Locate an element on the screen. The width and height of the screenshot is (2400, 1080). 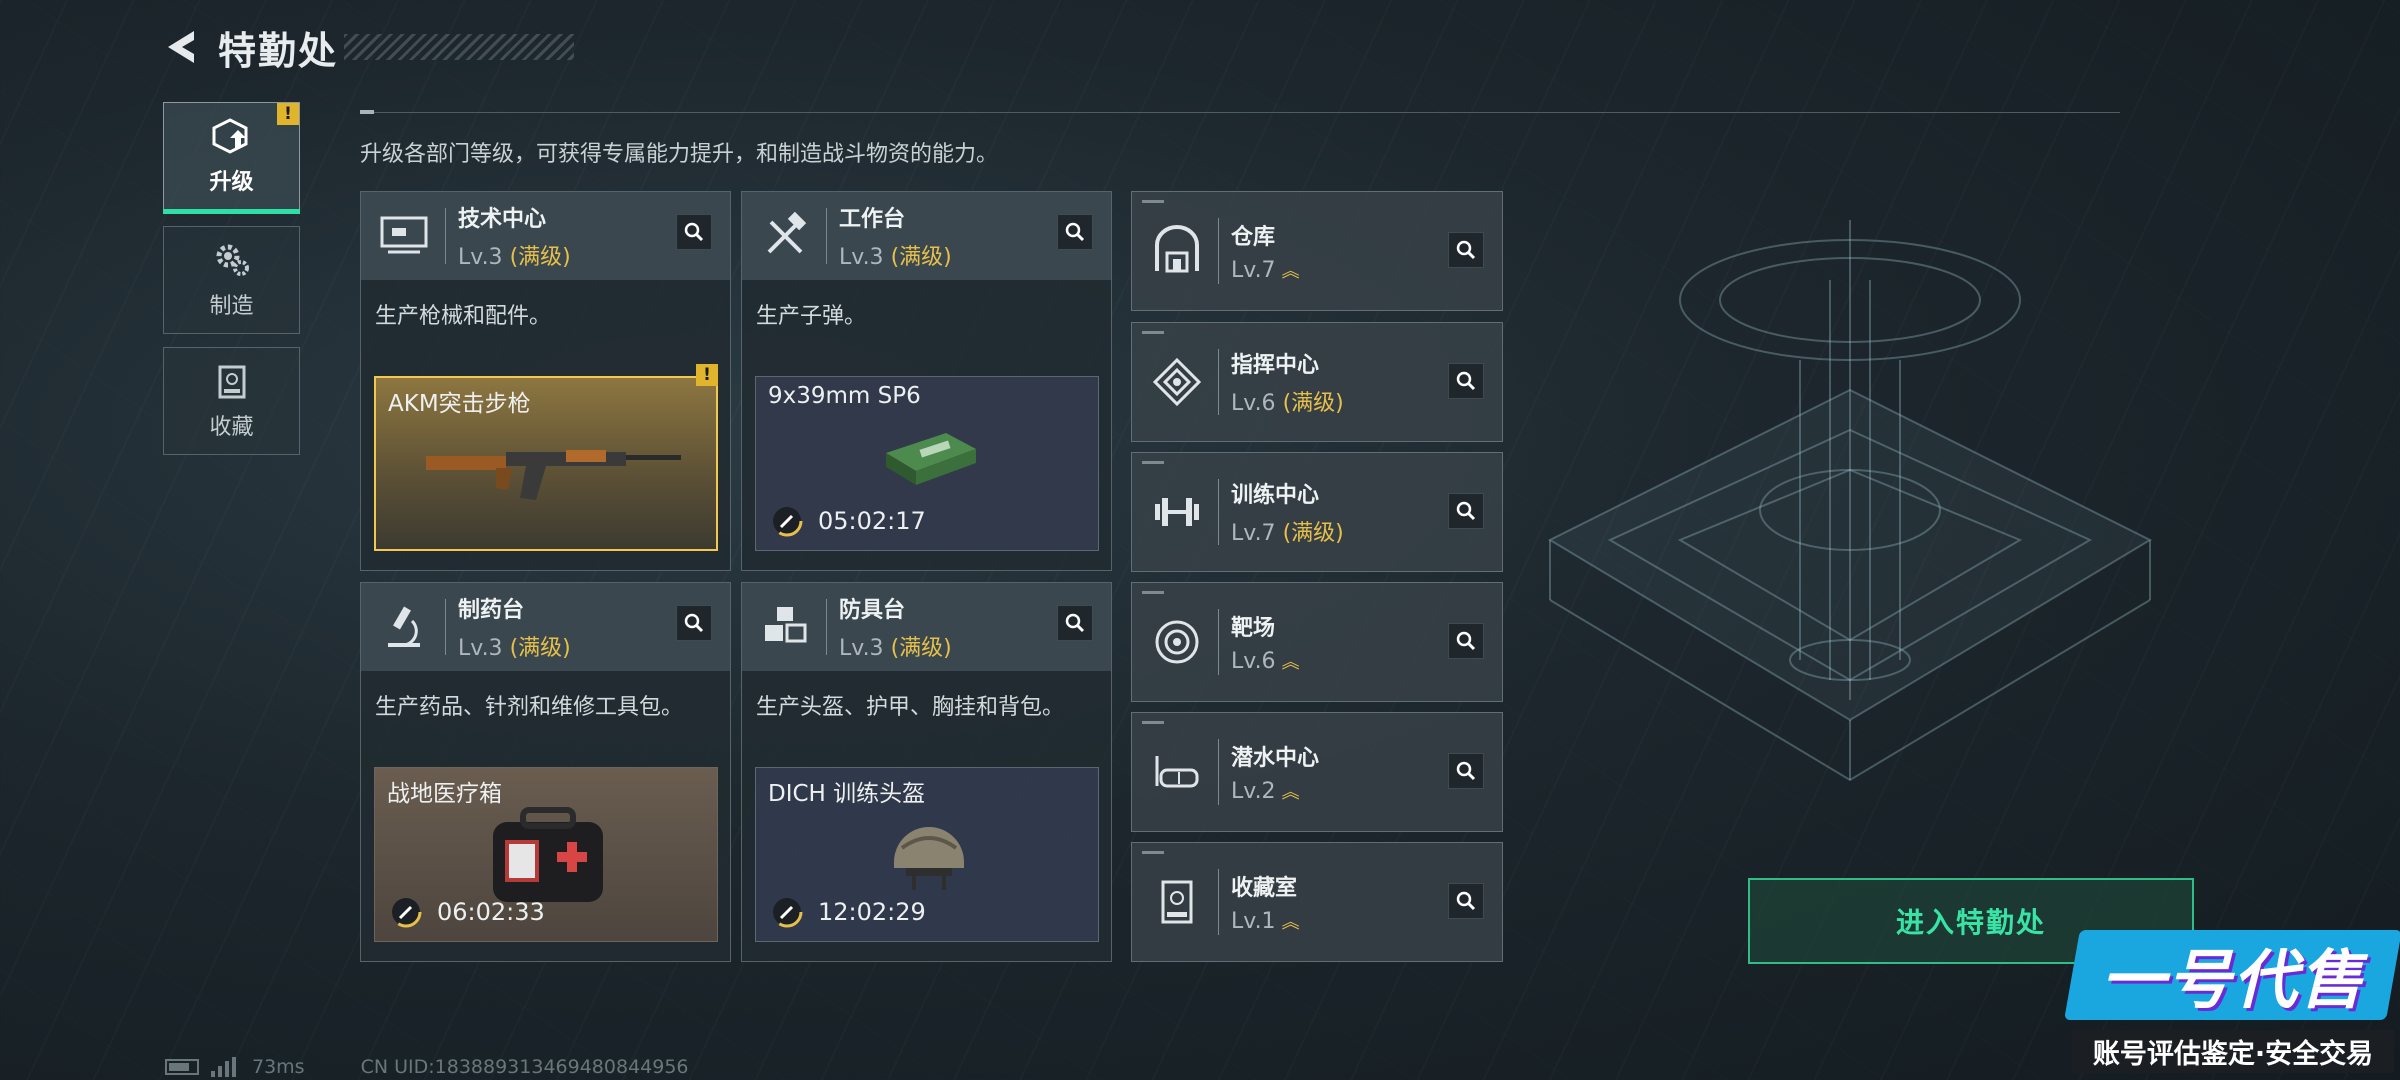
product-slot: 9x39mm SP6 05:02:17 is located at coordinates (927, 463).